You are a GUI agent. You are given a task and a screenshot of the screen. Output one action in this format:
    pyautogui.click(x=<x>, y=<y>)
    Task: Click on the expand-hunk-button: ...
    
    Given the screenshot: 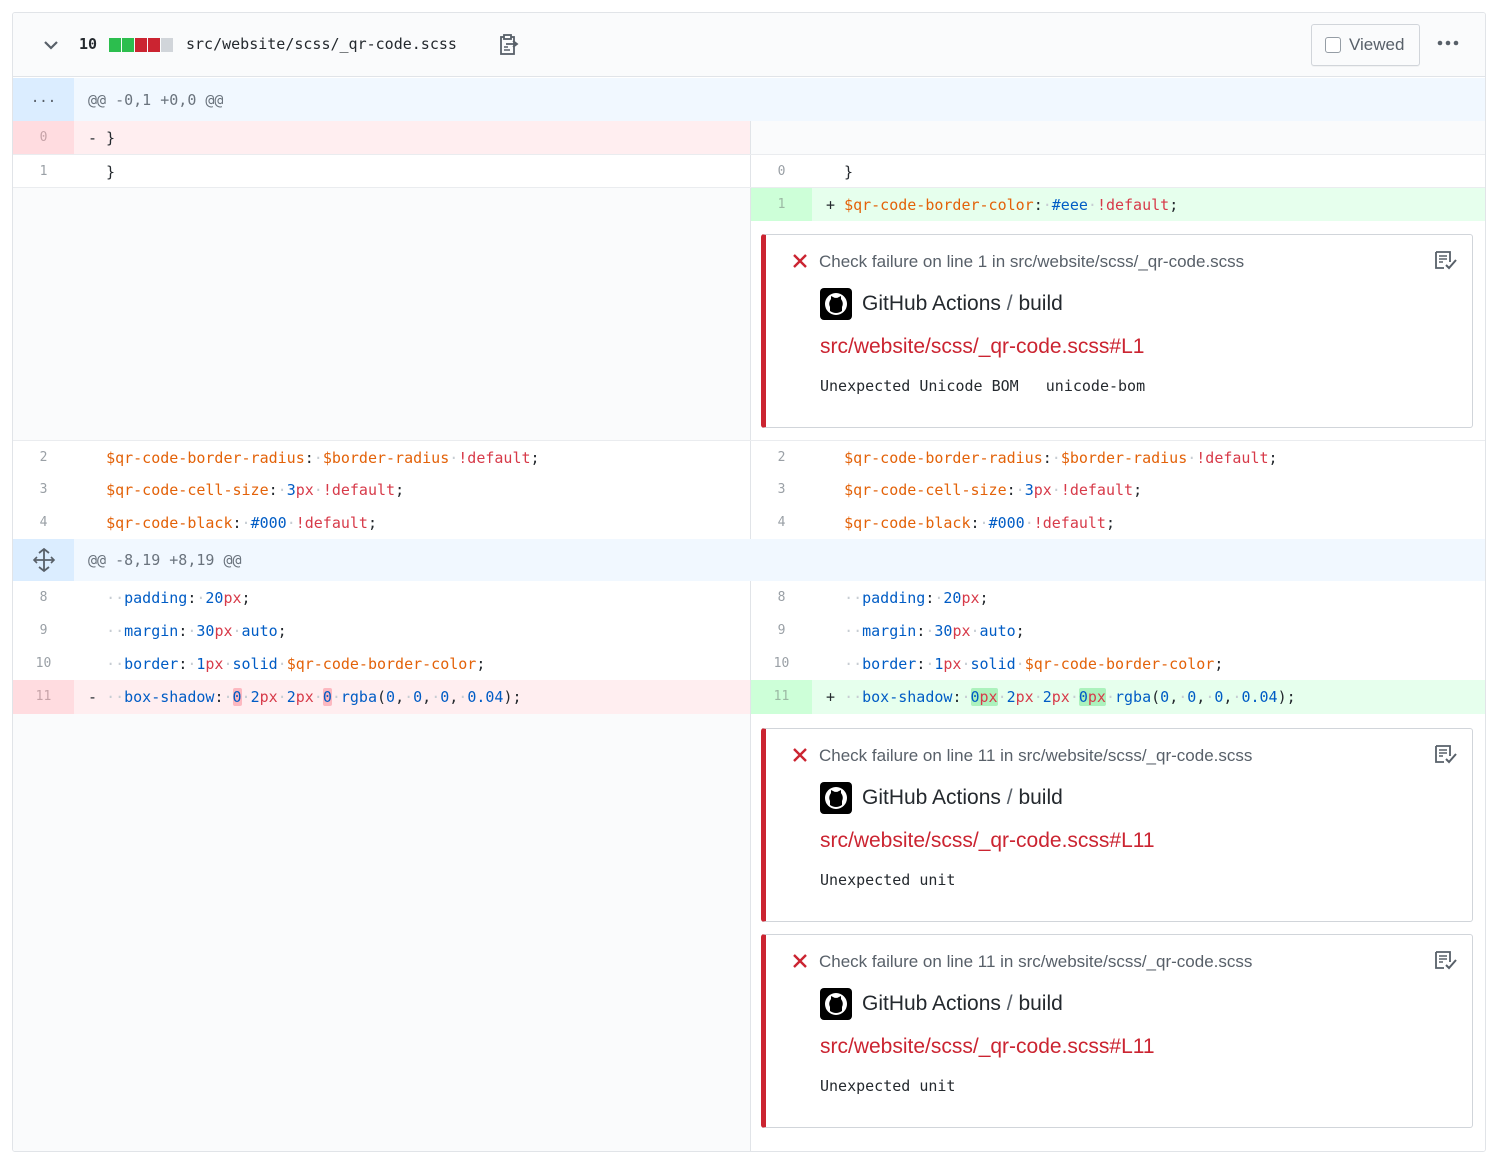 What is the action you would take?
    pyautogui.click(x=43, y=99)
    